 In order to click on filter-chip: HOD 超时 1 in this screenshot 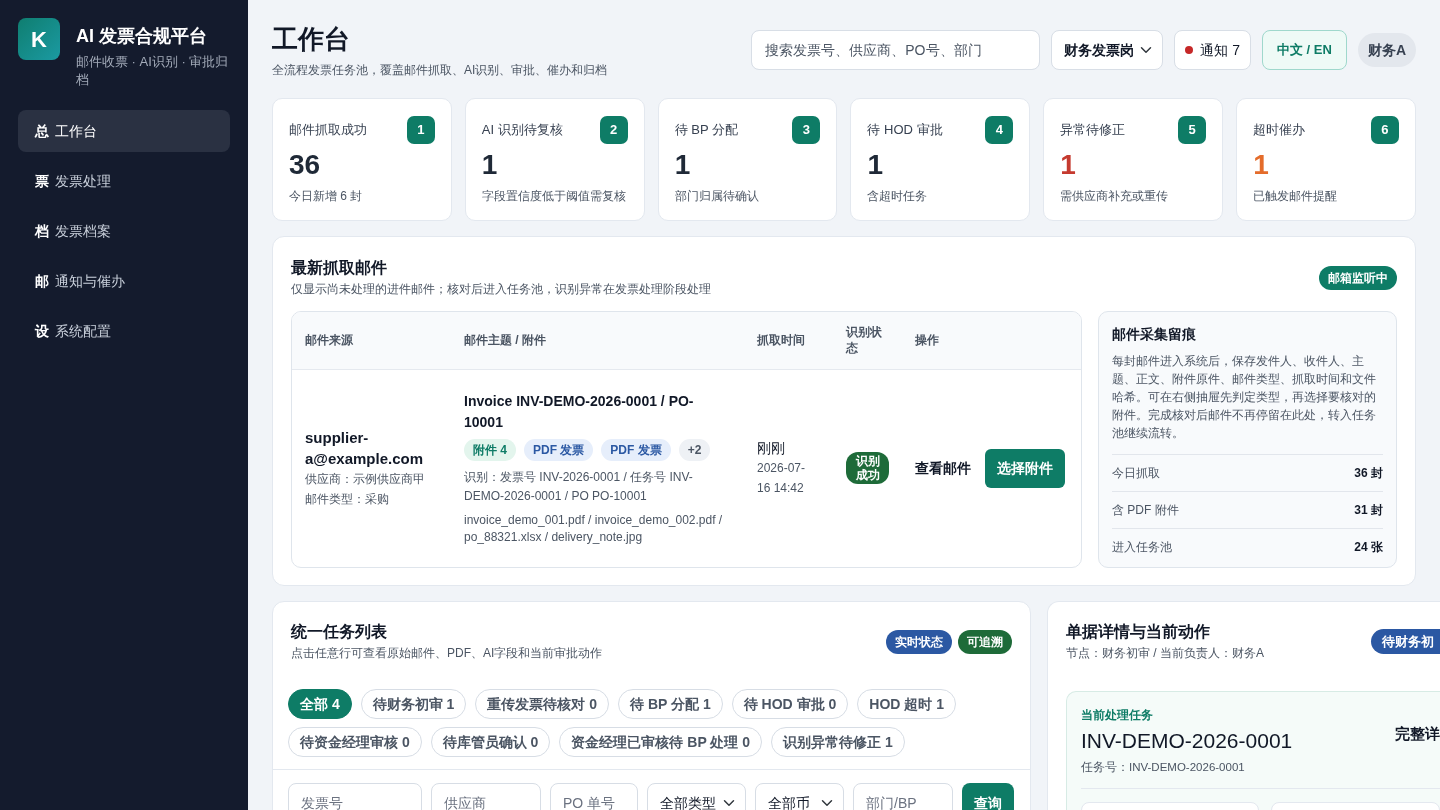, I will do `click(906, 704)`.